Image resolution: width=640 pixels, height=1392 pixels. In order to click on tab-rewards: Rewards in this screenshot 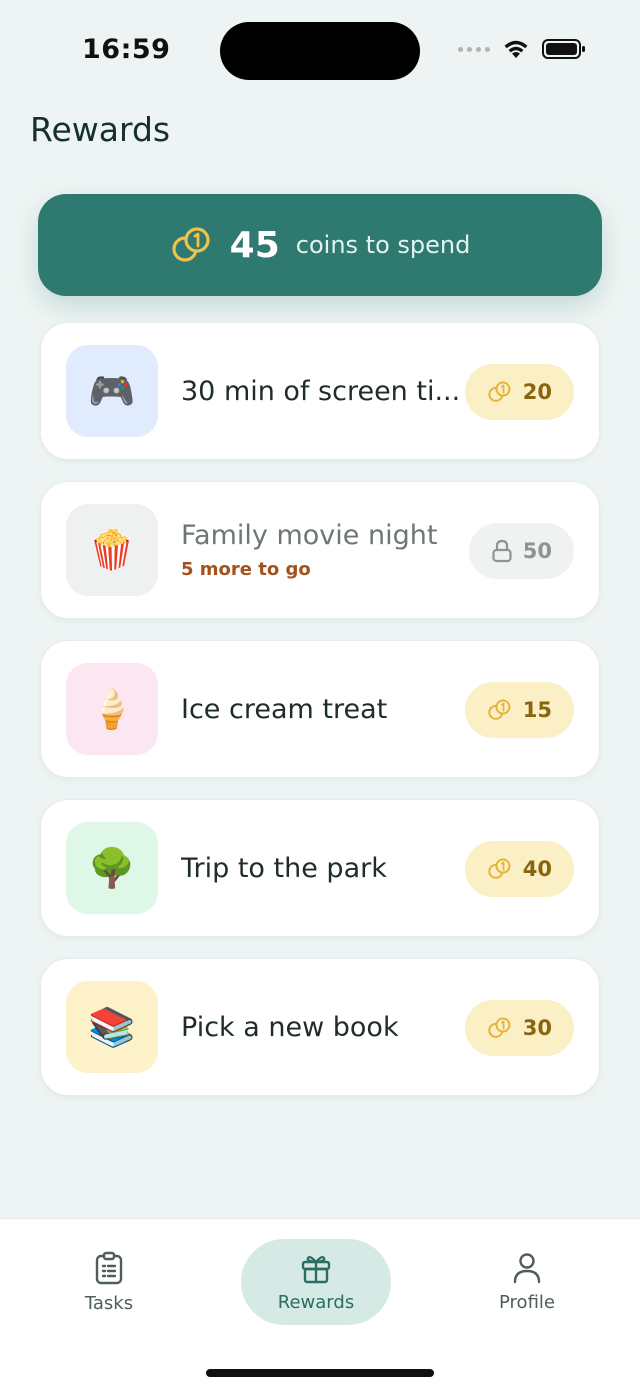, I will do `click(316, 1282)`.